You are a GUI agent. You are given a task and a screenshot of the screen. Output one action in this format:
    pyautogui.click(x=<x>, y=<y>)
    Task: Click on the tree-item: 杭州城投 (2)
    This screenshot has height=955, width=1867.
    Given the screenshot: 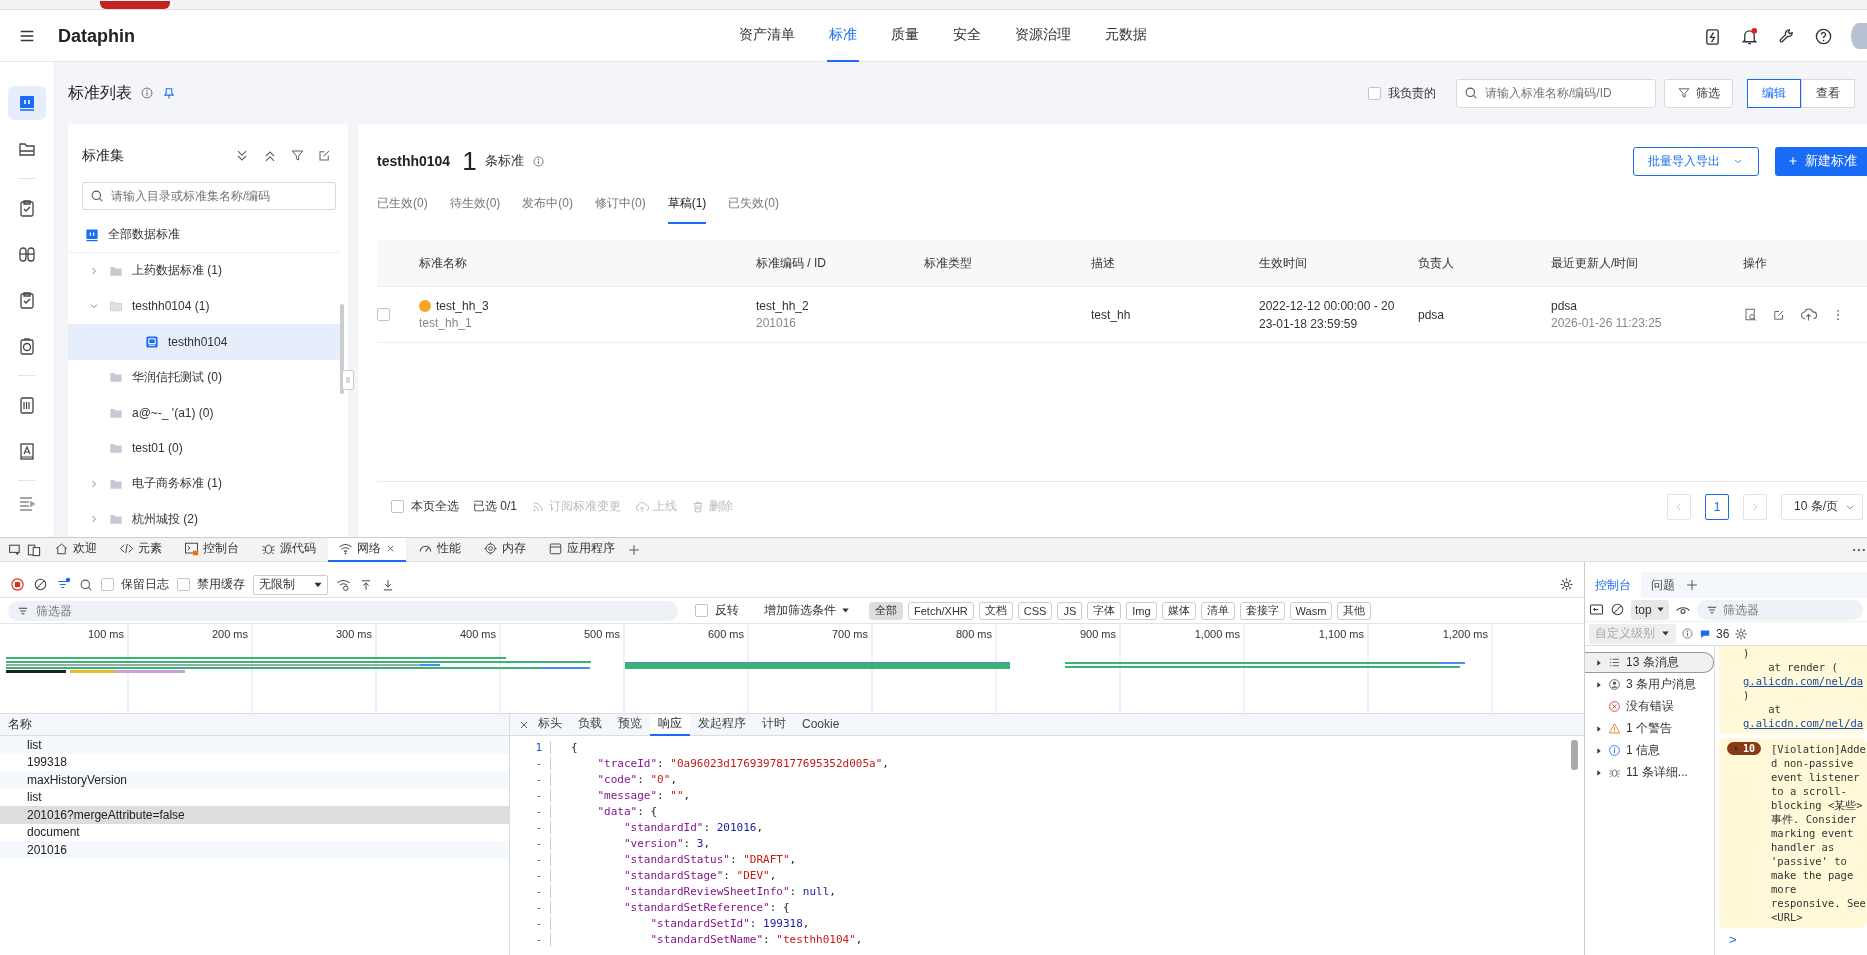 What is the action you would take?
    pyautogui.click(x=204, y=519)
    